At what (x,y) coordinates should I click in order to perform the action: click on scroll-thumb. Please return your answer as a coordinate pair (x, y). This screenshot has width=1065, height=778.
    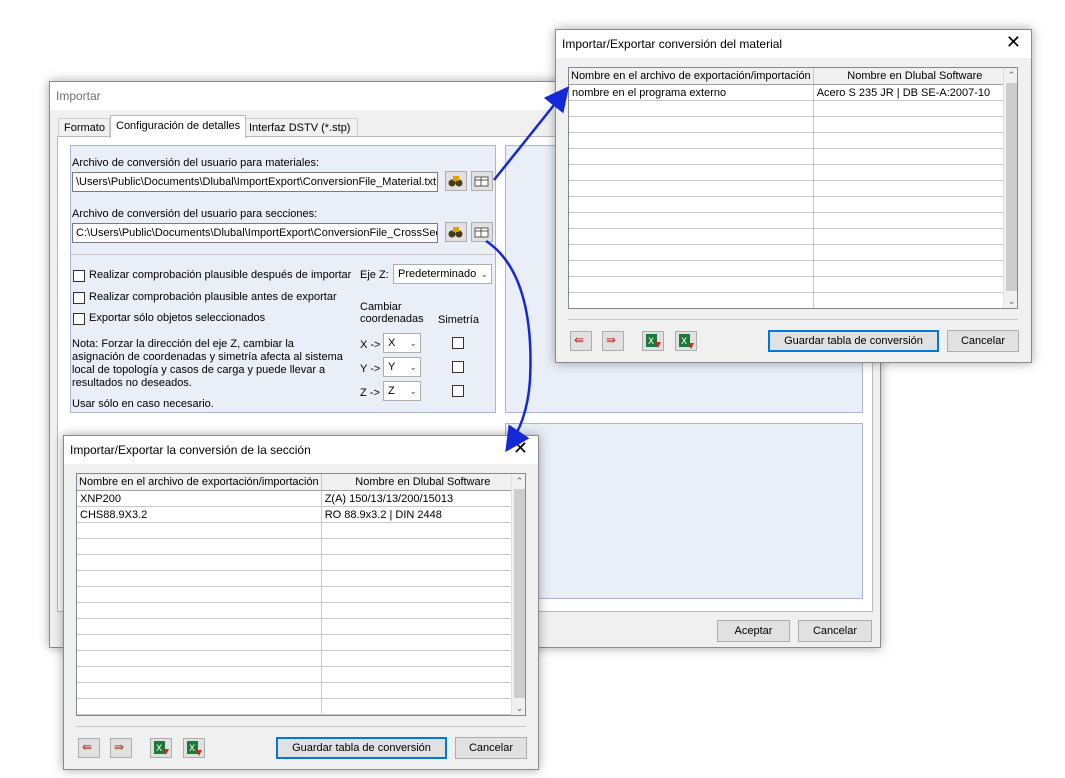
    Looking at the image, I should click on (1011, 187).